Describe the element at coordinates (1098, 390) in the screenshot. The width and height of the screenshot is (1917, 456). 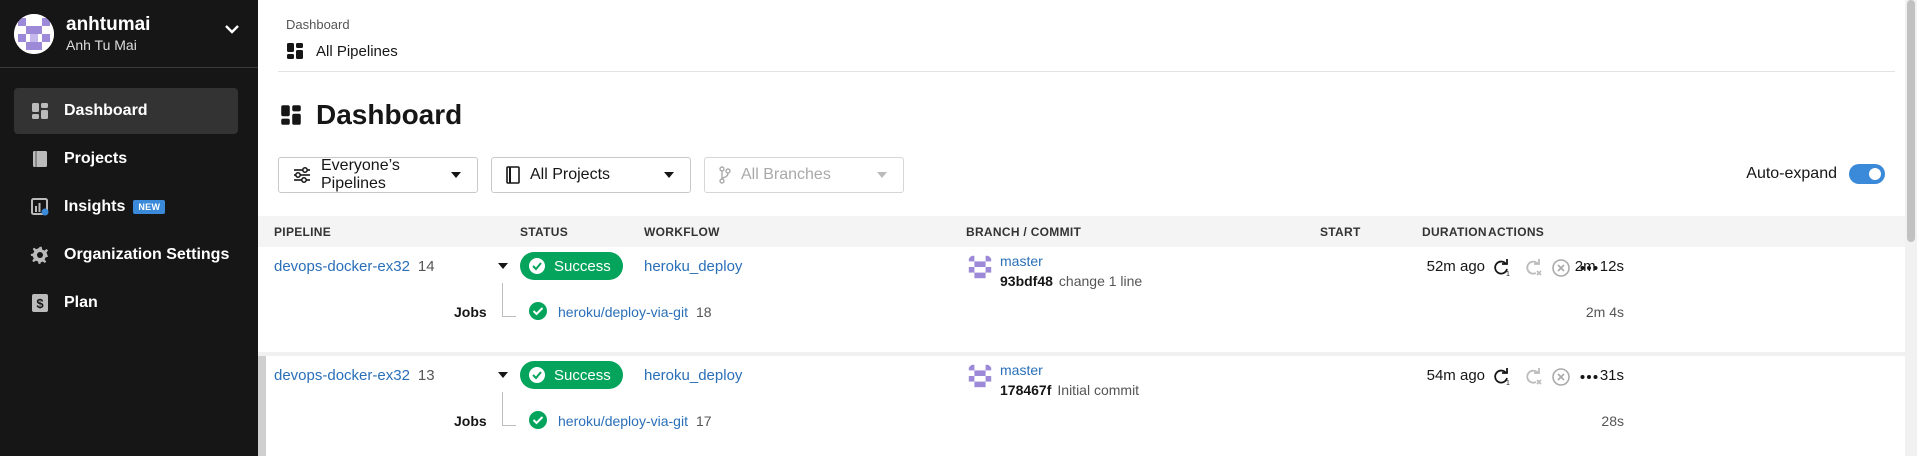
I see `commit-message: Initial commit` at that location.